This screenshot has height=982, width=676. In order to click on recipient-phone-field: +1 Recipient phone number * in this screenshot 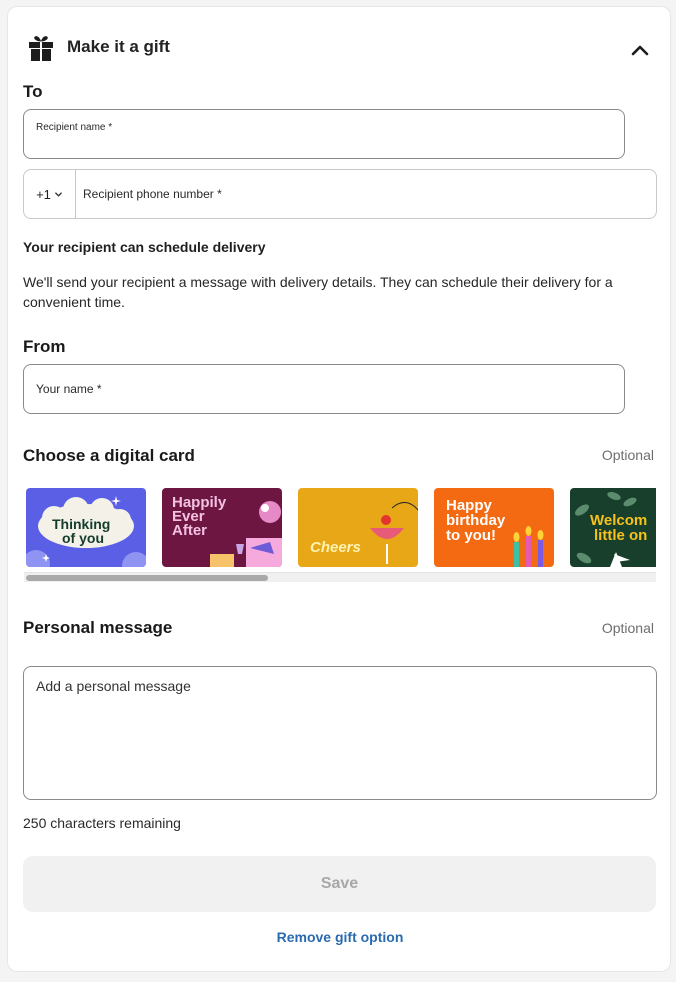, I will do `click(340, 194)`.